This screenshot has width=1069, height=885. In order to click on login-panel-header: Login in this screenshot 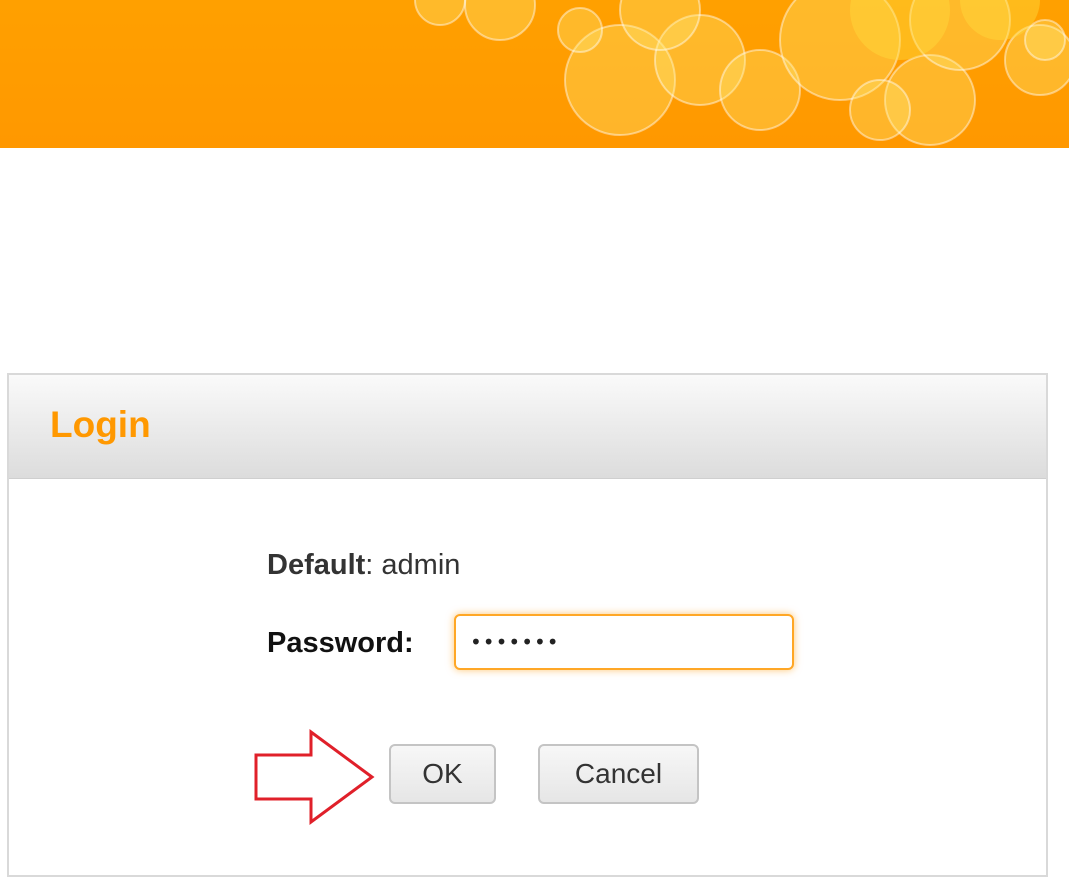, I will do `click(527, 427)`.